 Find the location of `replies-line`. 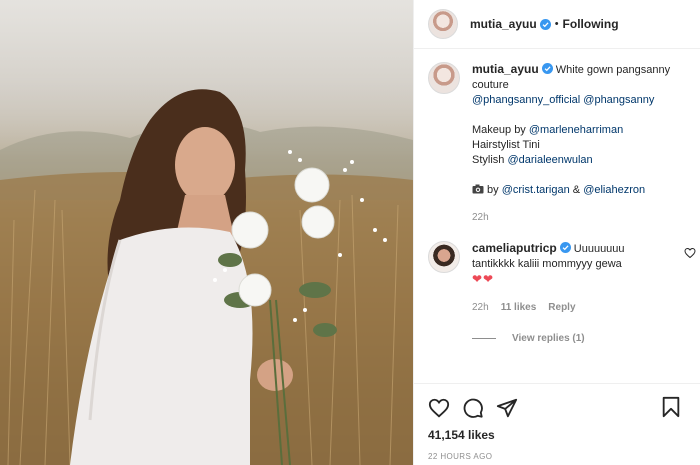

replies-line is located at coordinates (484, 338).